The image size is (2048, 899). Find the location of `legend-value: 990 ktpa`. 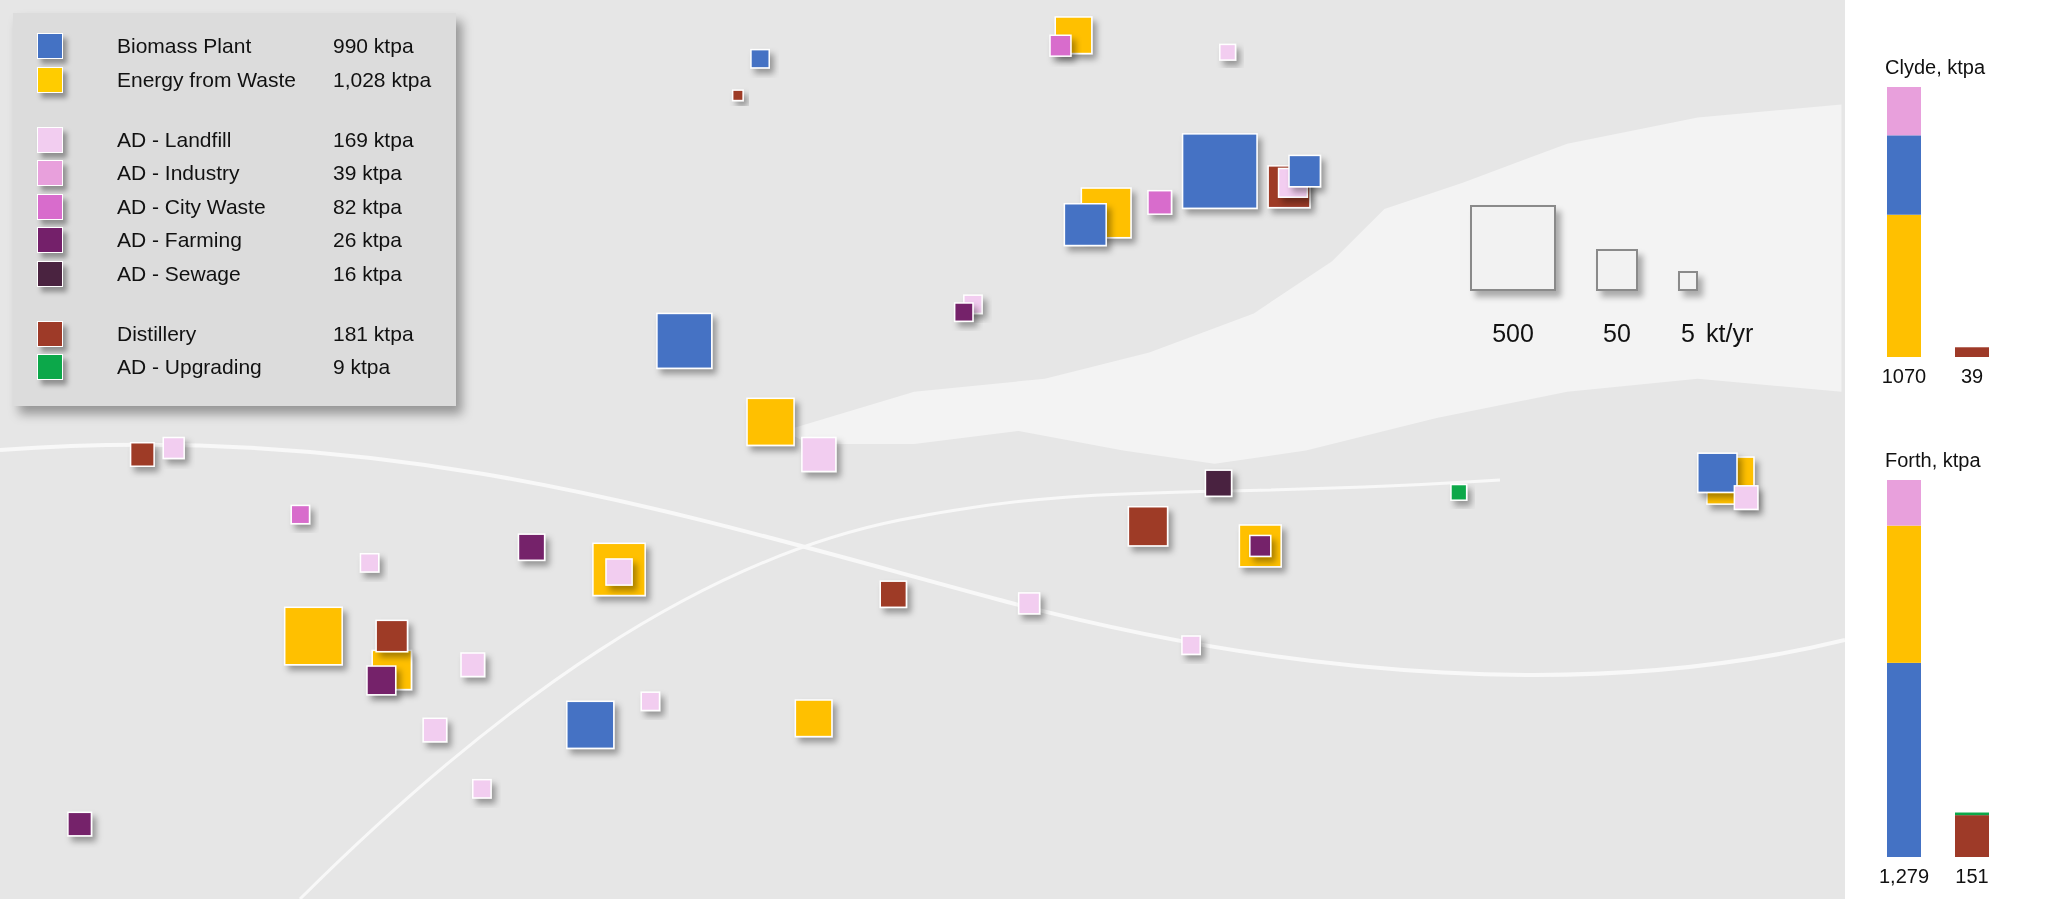

legend-value: 990 ktpa is located at coordinates (373, 46).